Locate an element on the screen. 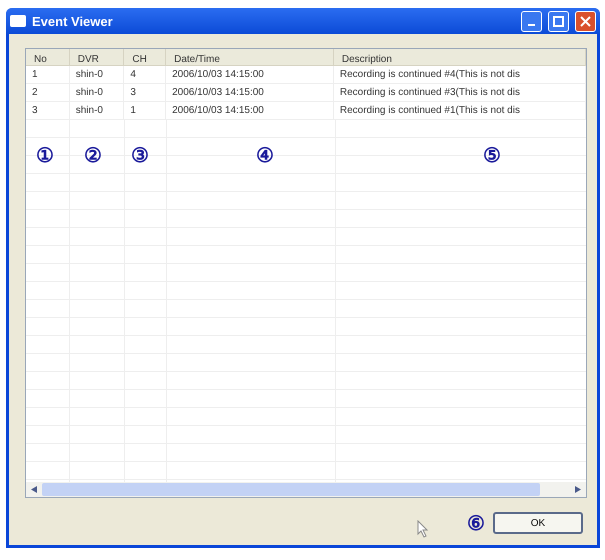 This screenshot has width=605, height=560. close-button is located at coordinates (585, 21).